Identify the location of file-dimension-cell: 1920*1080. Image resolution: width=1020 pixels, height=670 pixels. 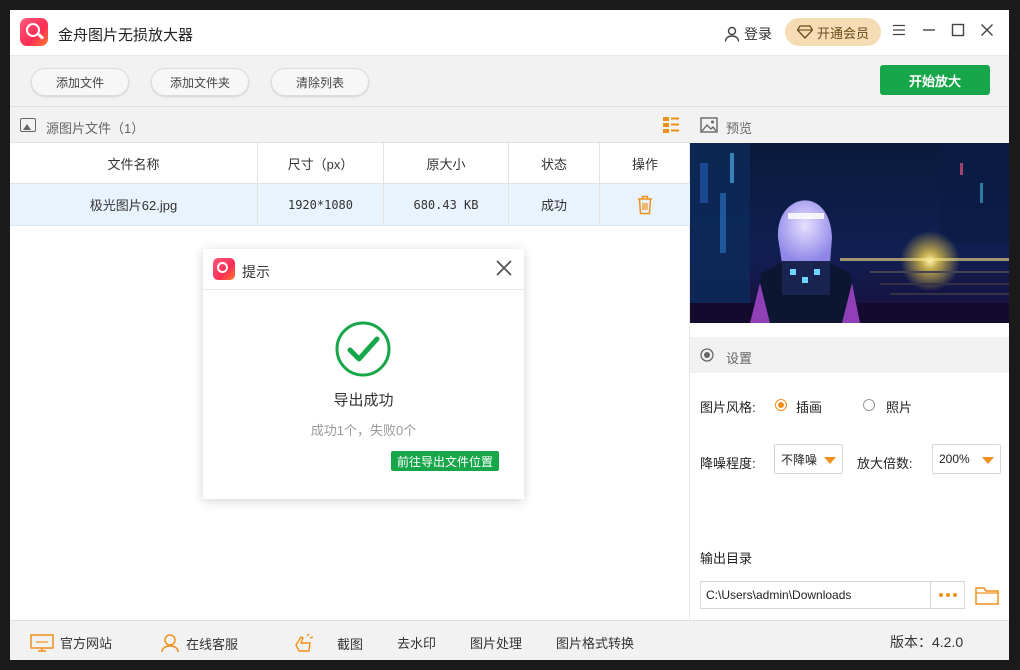
(321, 204).